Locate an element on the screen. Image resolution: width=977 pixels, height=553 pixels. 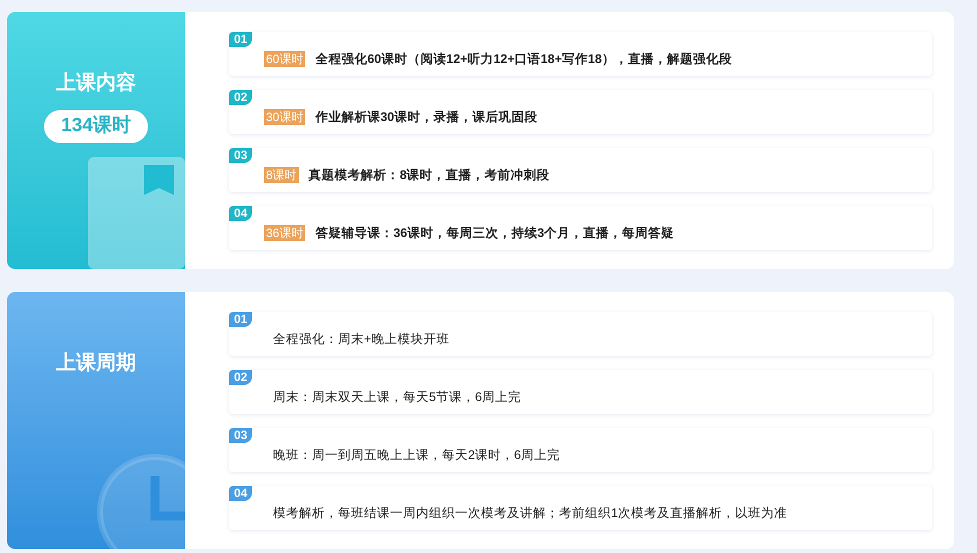
item-text: 周末：周末双天上课，每天5节课，6周上完 is located at coordinates (397, 397).